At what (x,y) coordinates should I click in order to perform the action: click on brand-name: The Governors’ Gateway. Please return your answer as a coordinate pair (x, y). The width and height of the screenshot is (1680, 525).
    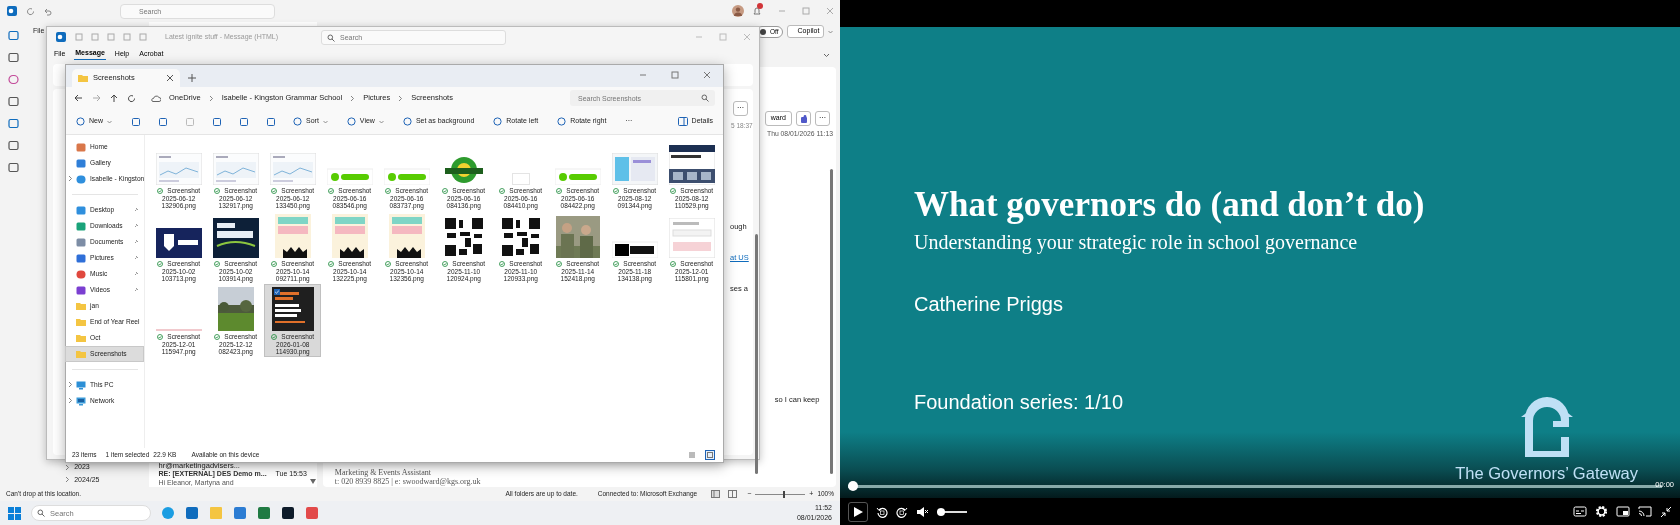
    Looking at the image, I should click on (1546, 473).